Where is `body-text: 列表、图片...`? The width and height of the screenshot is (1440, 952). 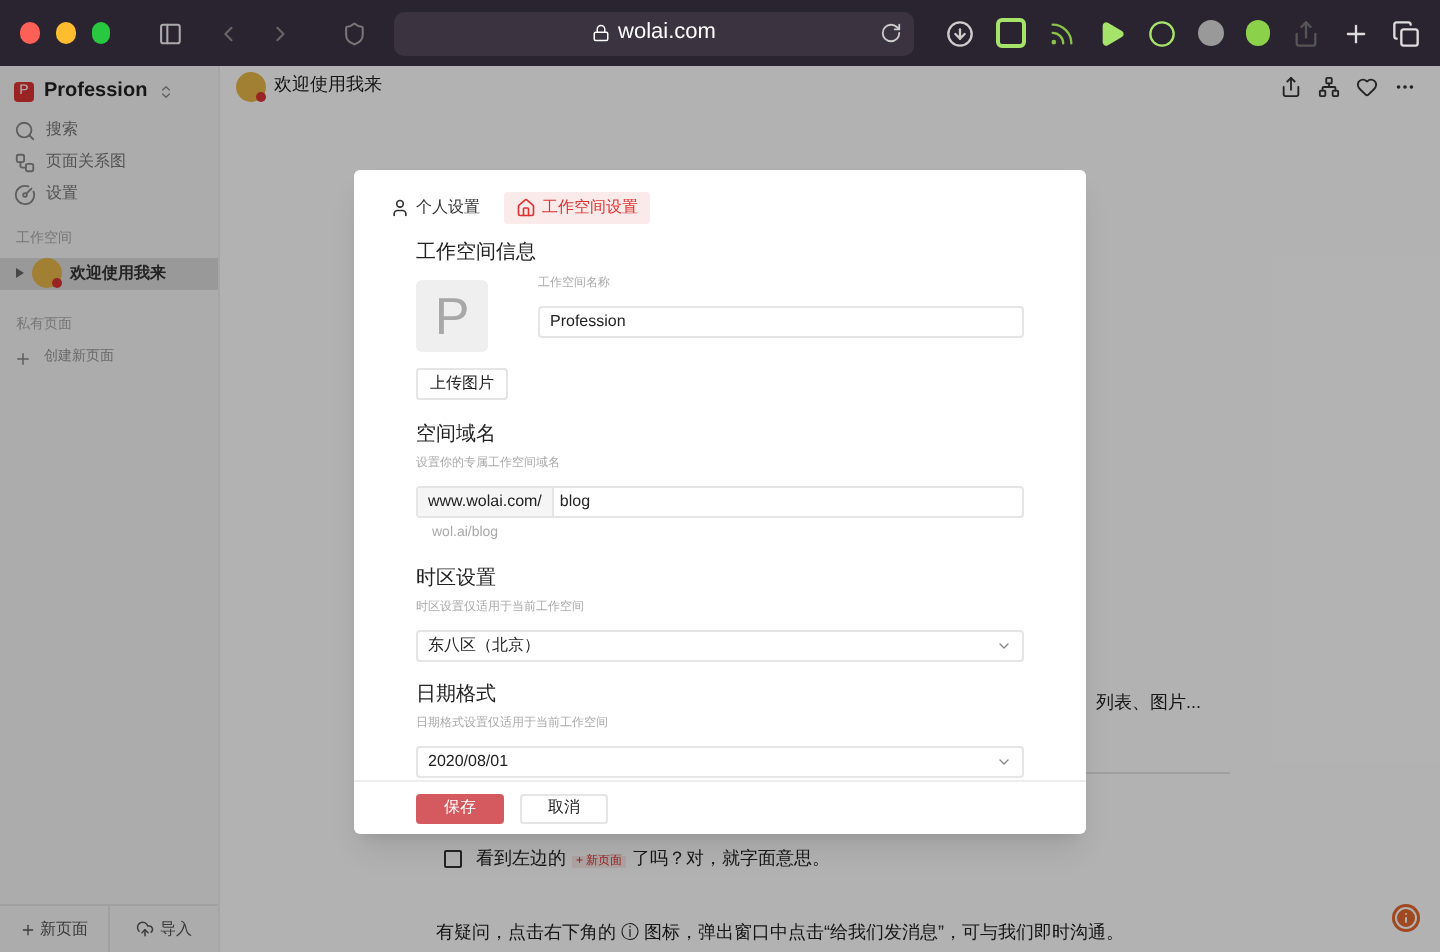
body-text: 列表、图片... is located at coordinates (1149, 703).